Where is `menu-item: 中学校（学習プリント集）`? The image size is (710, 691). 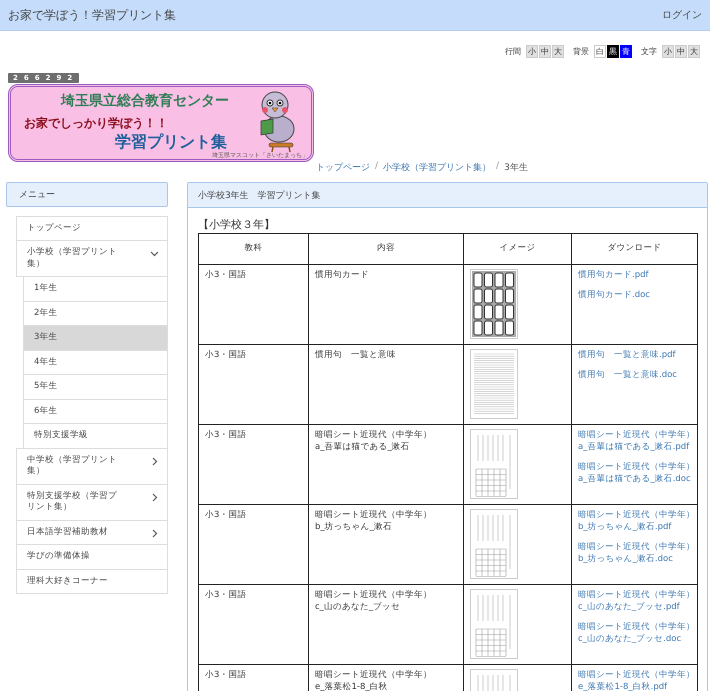
menu-item: 中学校（学習プリント集） is located at coordinates (92, 466).